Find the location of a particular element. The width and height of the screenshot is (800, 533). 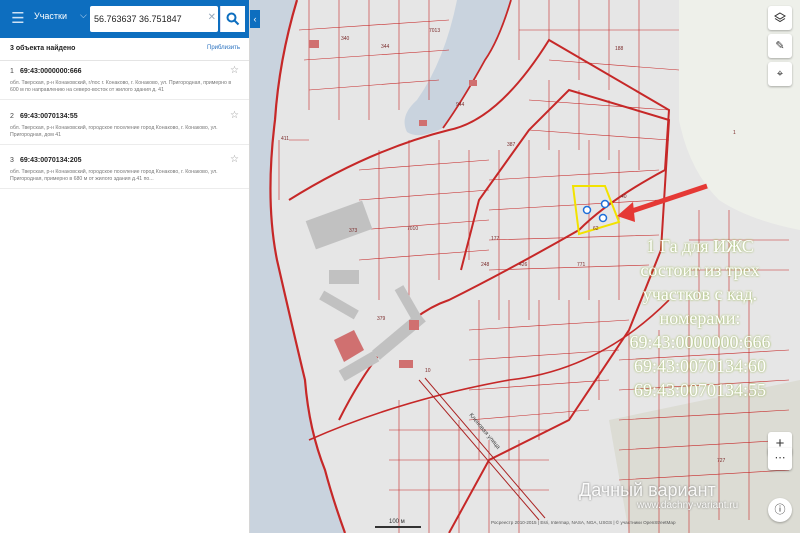

watermark-url: www.dachny-variant.ru is located at coordinates (688, 505).